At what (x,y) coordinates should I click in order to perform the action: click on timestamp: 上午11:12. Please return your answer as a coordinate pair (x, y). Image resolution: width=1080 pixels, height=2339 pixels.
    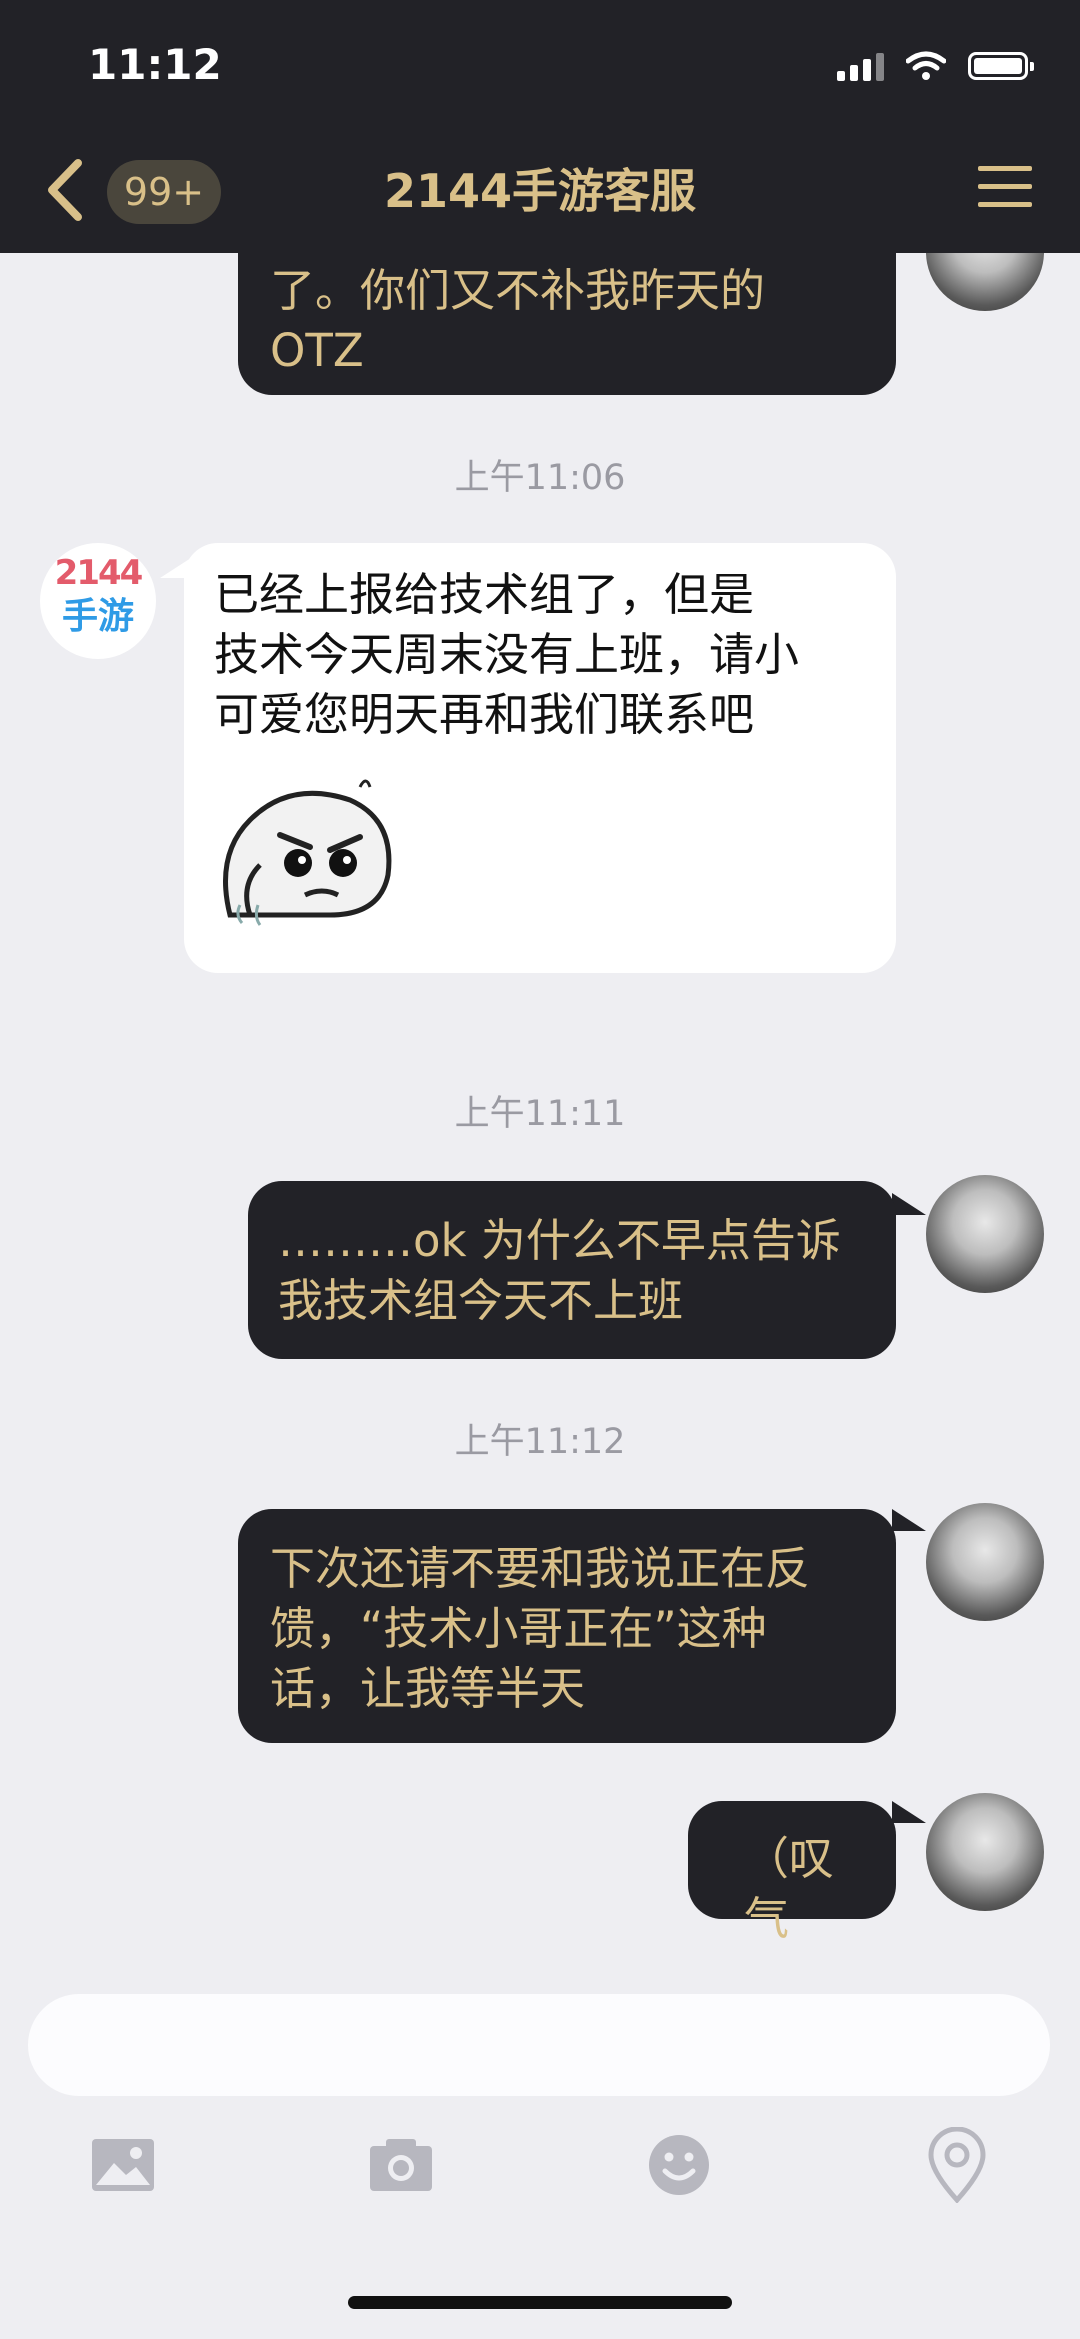
    Looking at the image, I should click on (540, 1442).